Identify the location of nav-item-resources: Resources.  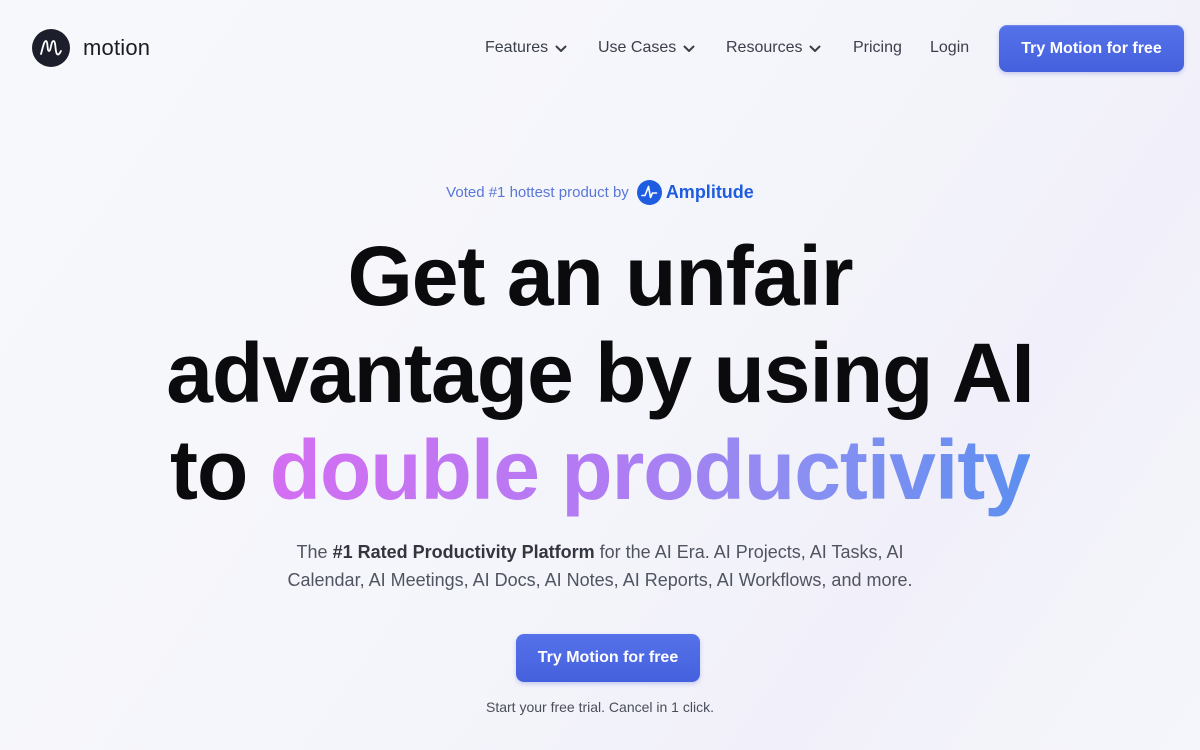
(789, 48).